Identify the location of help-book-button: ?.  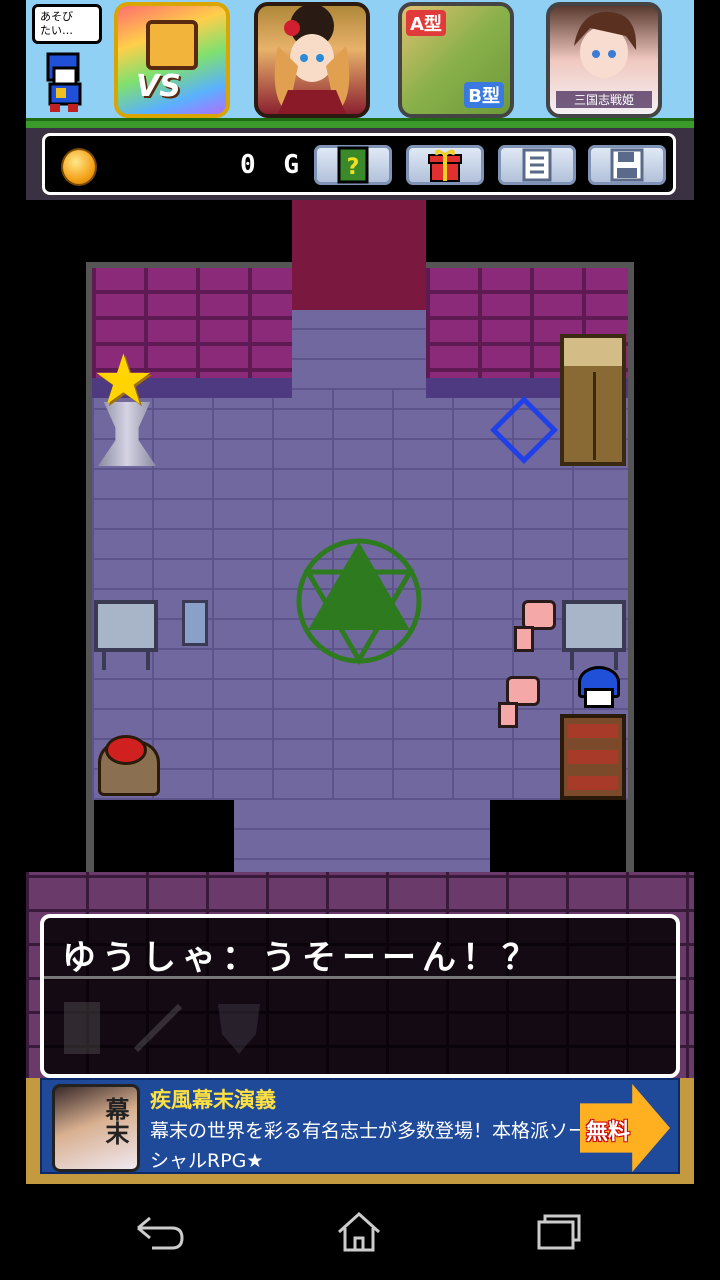
(353, 165).